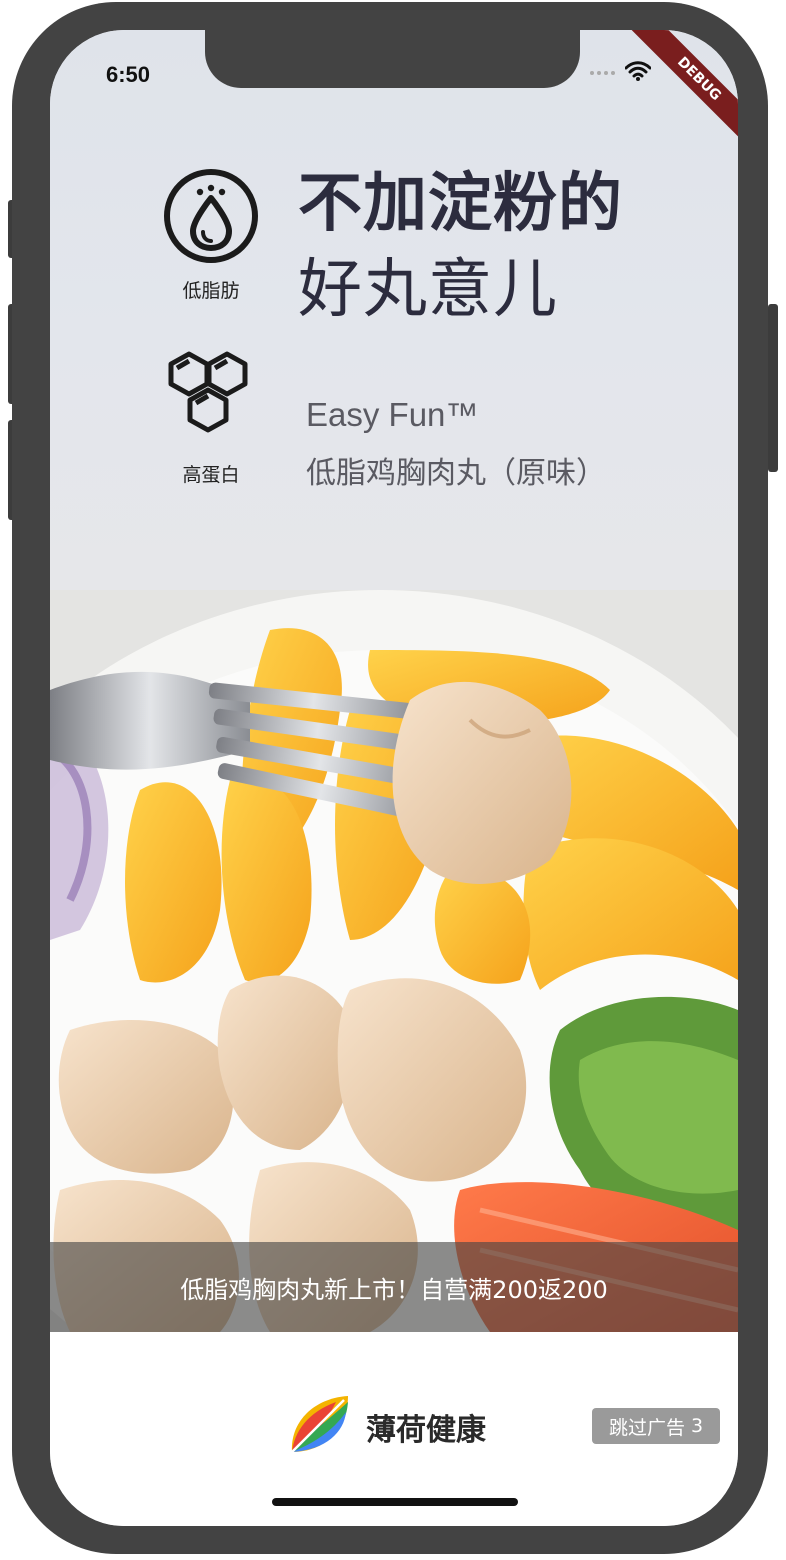 The height and width of the screenshot is (1560, 786). Describe the element at coordinates (460, 248) in the screenshot. I see `ad-headline: 不加淀粉的 好丸意儿` at that location.